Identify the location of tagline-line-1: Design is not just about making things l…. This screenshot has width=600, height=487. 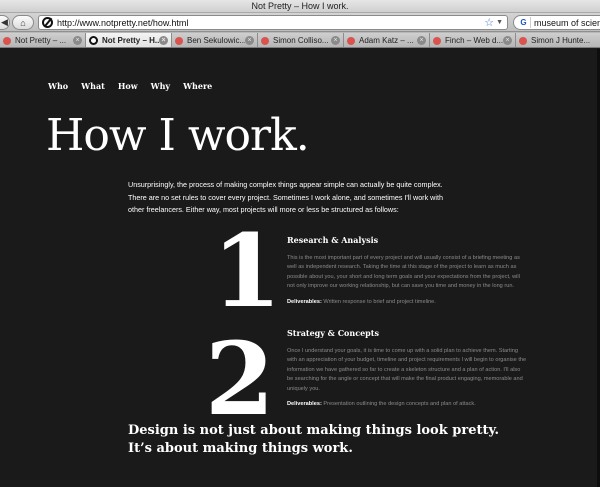
(314, 430).